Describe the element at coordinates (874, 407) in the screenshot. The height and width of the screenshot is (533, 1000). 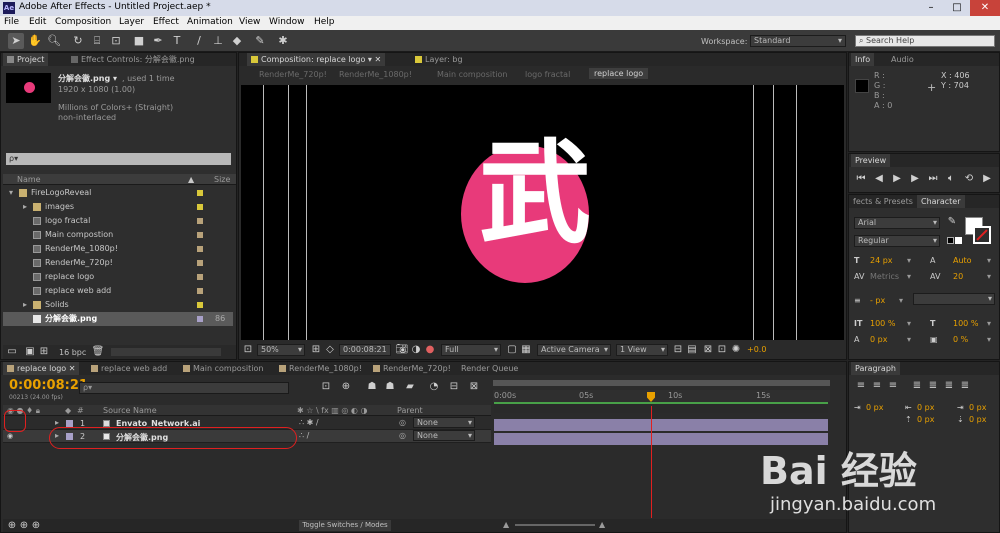
I see `indent-left-value: 0 px` at that location.